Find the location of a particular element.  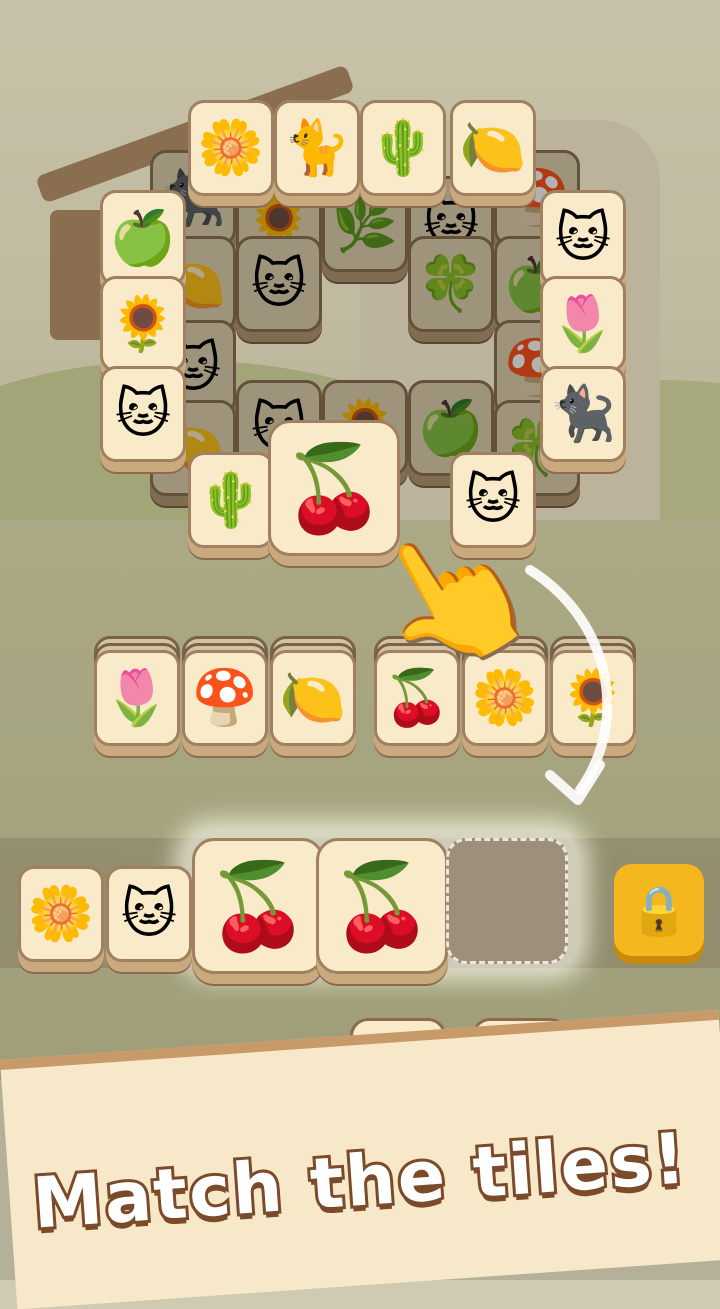

cat-icon: 🐱 is located at coordinates (279, 283).